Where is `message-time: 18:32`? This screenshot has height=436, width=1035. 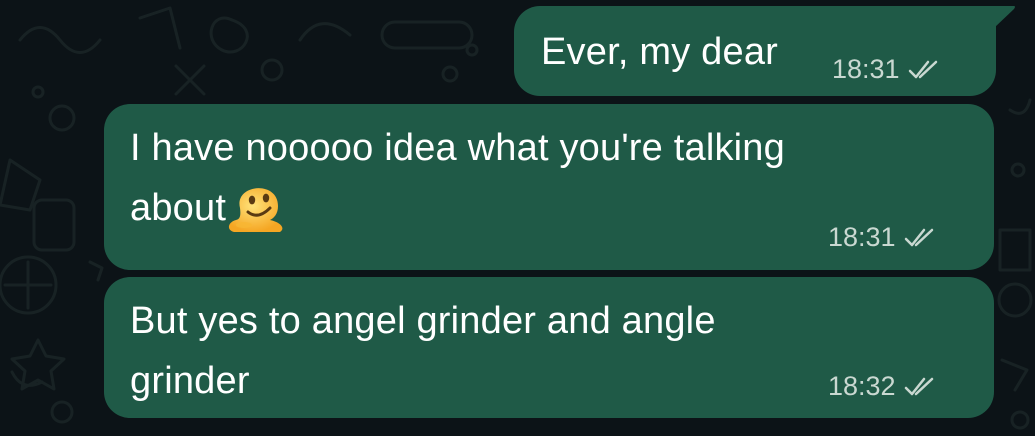 message-time: 18:32 is located at coordinates (862, 386).